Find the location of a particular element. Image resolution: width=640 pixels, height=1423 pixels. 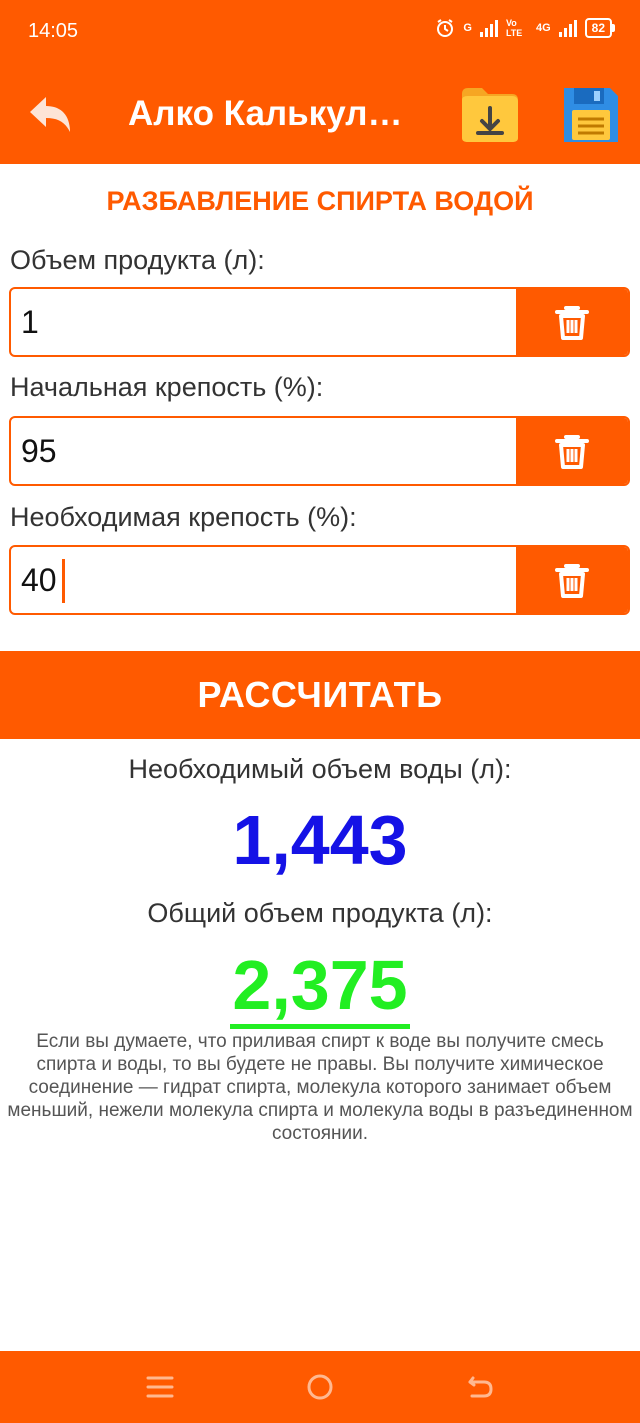

nav-back-icon is located at coordinates (480, 1387).